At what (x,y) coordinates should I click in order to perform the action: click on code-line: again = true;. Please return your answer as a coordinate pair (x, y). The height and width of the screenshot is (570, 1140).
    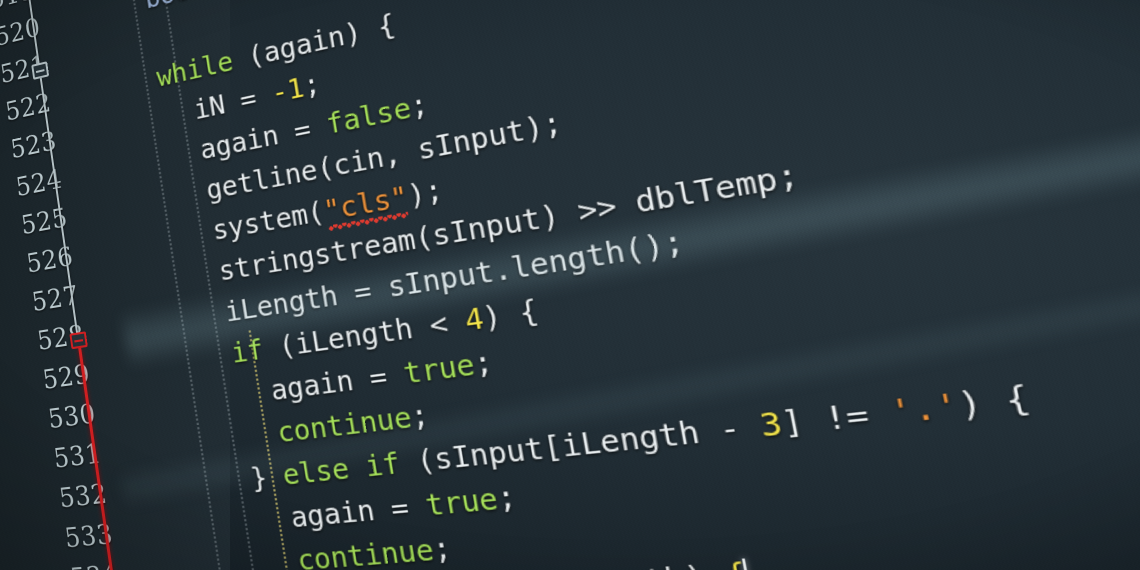
    Looking at the image, I should click on (403, 507).